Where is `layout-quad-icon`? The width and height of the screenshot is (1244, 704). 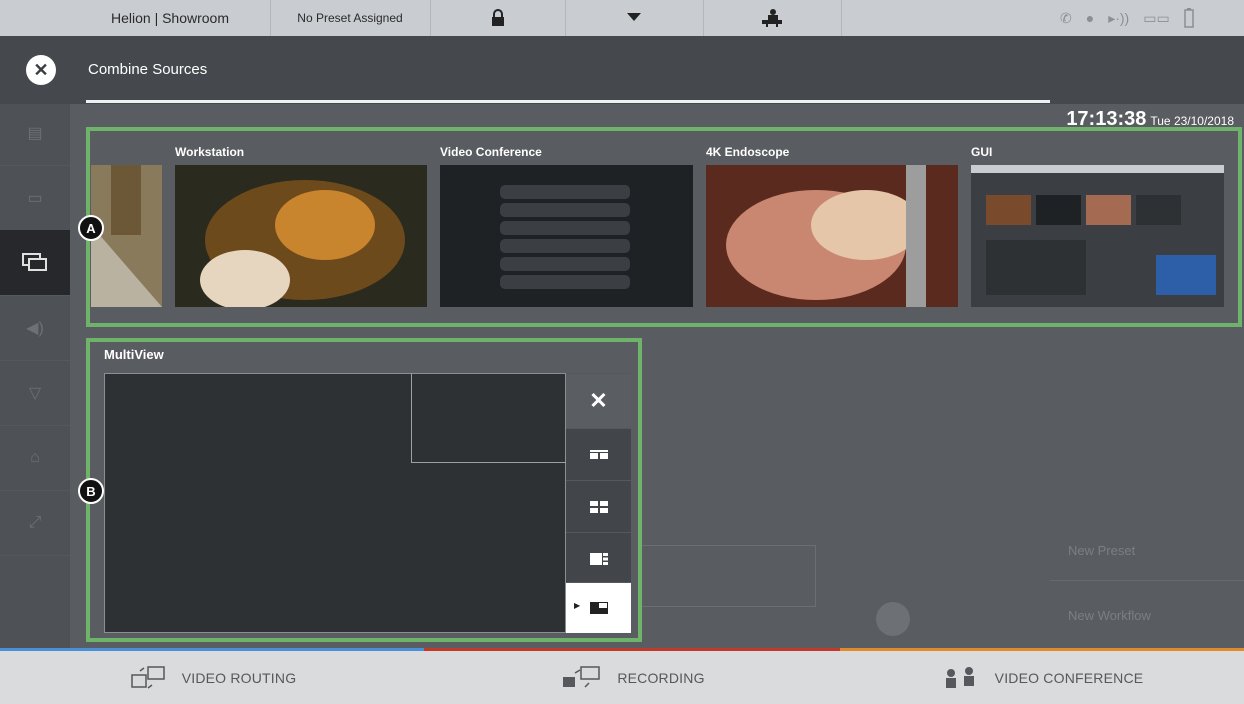
layout-quad-icon is located at coordinates (598, 506).